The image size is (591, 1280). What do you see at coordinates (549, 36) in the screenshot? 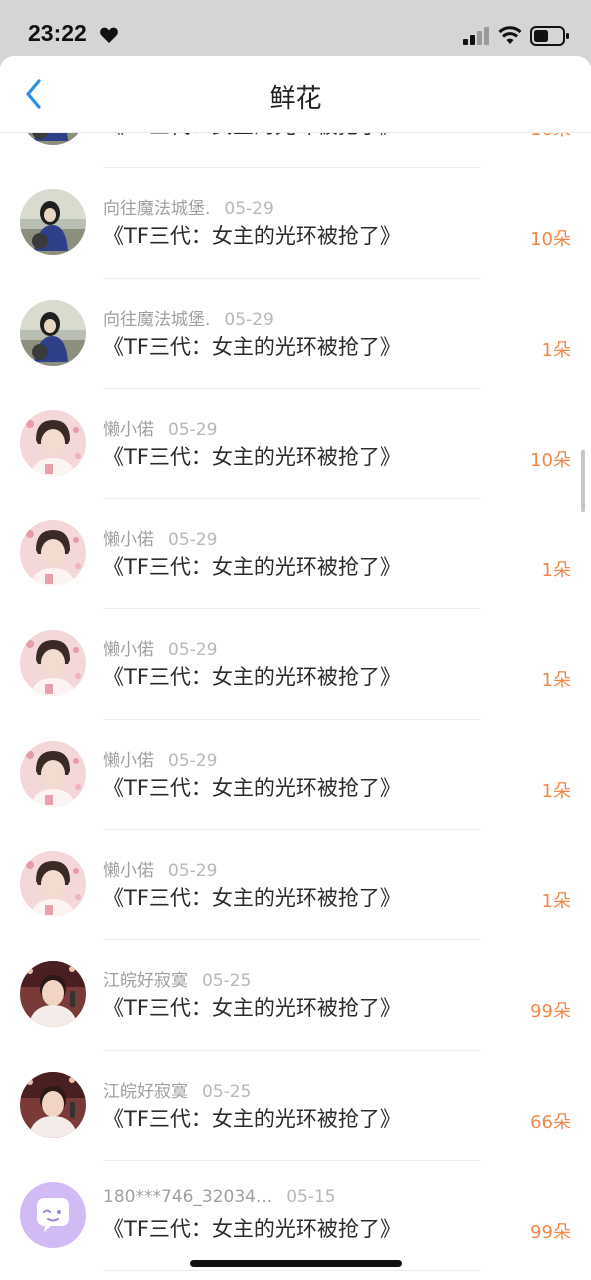
I see `battery-icon` at bounding box center [549, 36].